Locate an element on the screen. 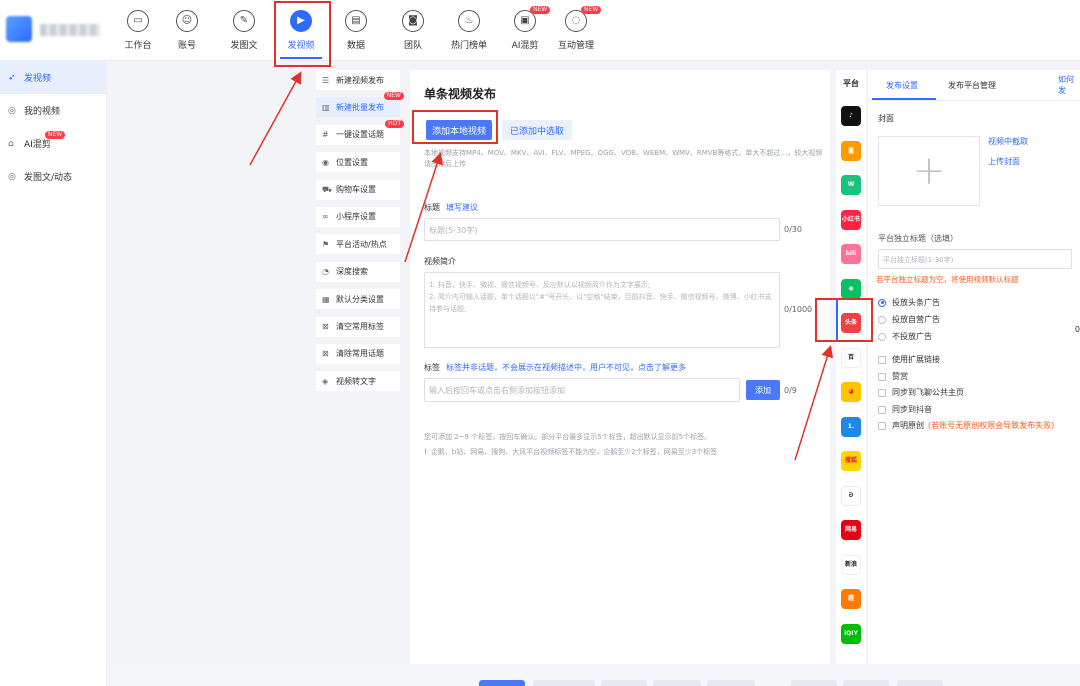  list-icon: ☰ is located at coordinates (326, 80).